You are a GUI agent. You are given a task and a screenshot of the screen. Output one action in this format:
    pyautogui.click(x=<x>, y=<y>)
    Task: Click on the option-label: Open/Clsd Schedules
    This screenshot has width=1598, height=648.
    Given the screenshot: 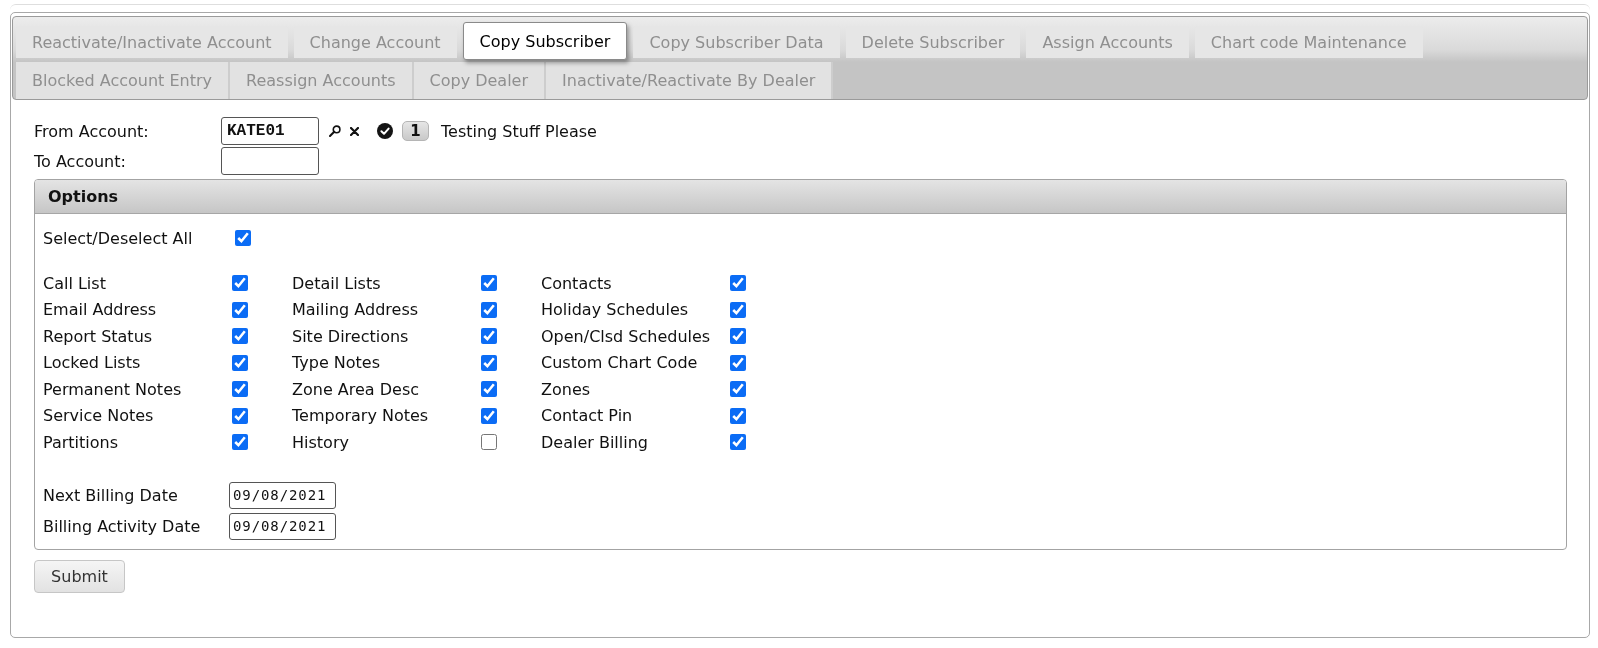 What is the action you would take?
    pyautogui.click(x=626, y=336)
    